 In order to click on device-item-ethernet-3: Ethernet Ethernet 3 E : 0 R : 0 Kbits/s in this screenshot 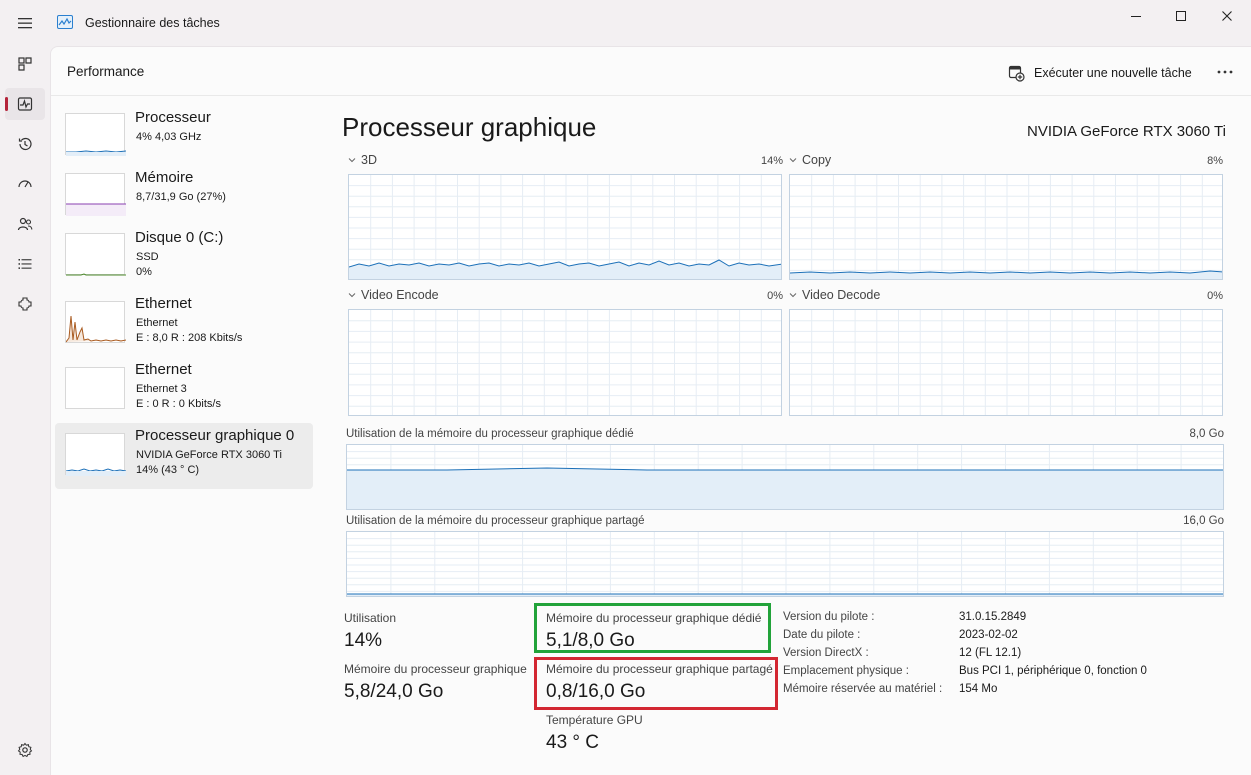, I will do `click(184, 390)`.